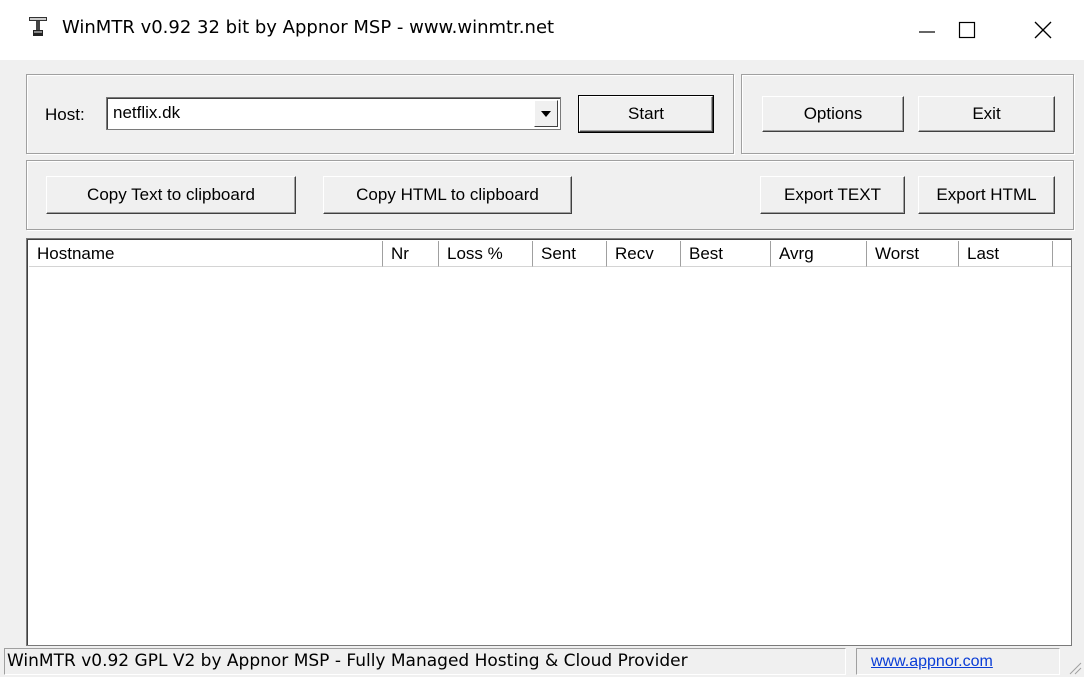 The height and width of the screenshot is (677, 1084). Describe the element at coordinates (1006, 254) in the screenshot. I see `column-last: Last` at that location.